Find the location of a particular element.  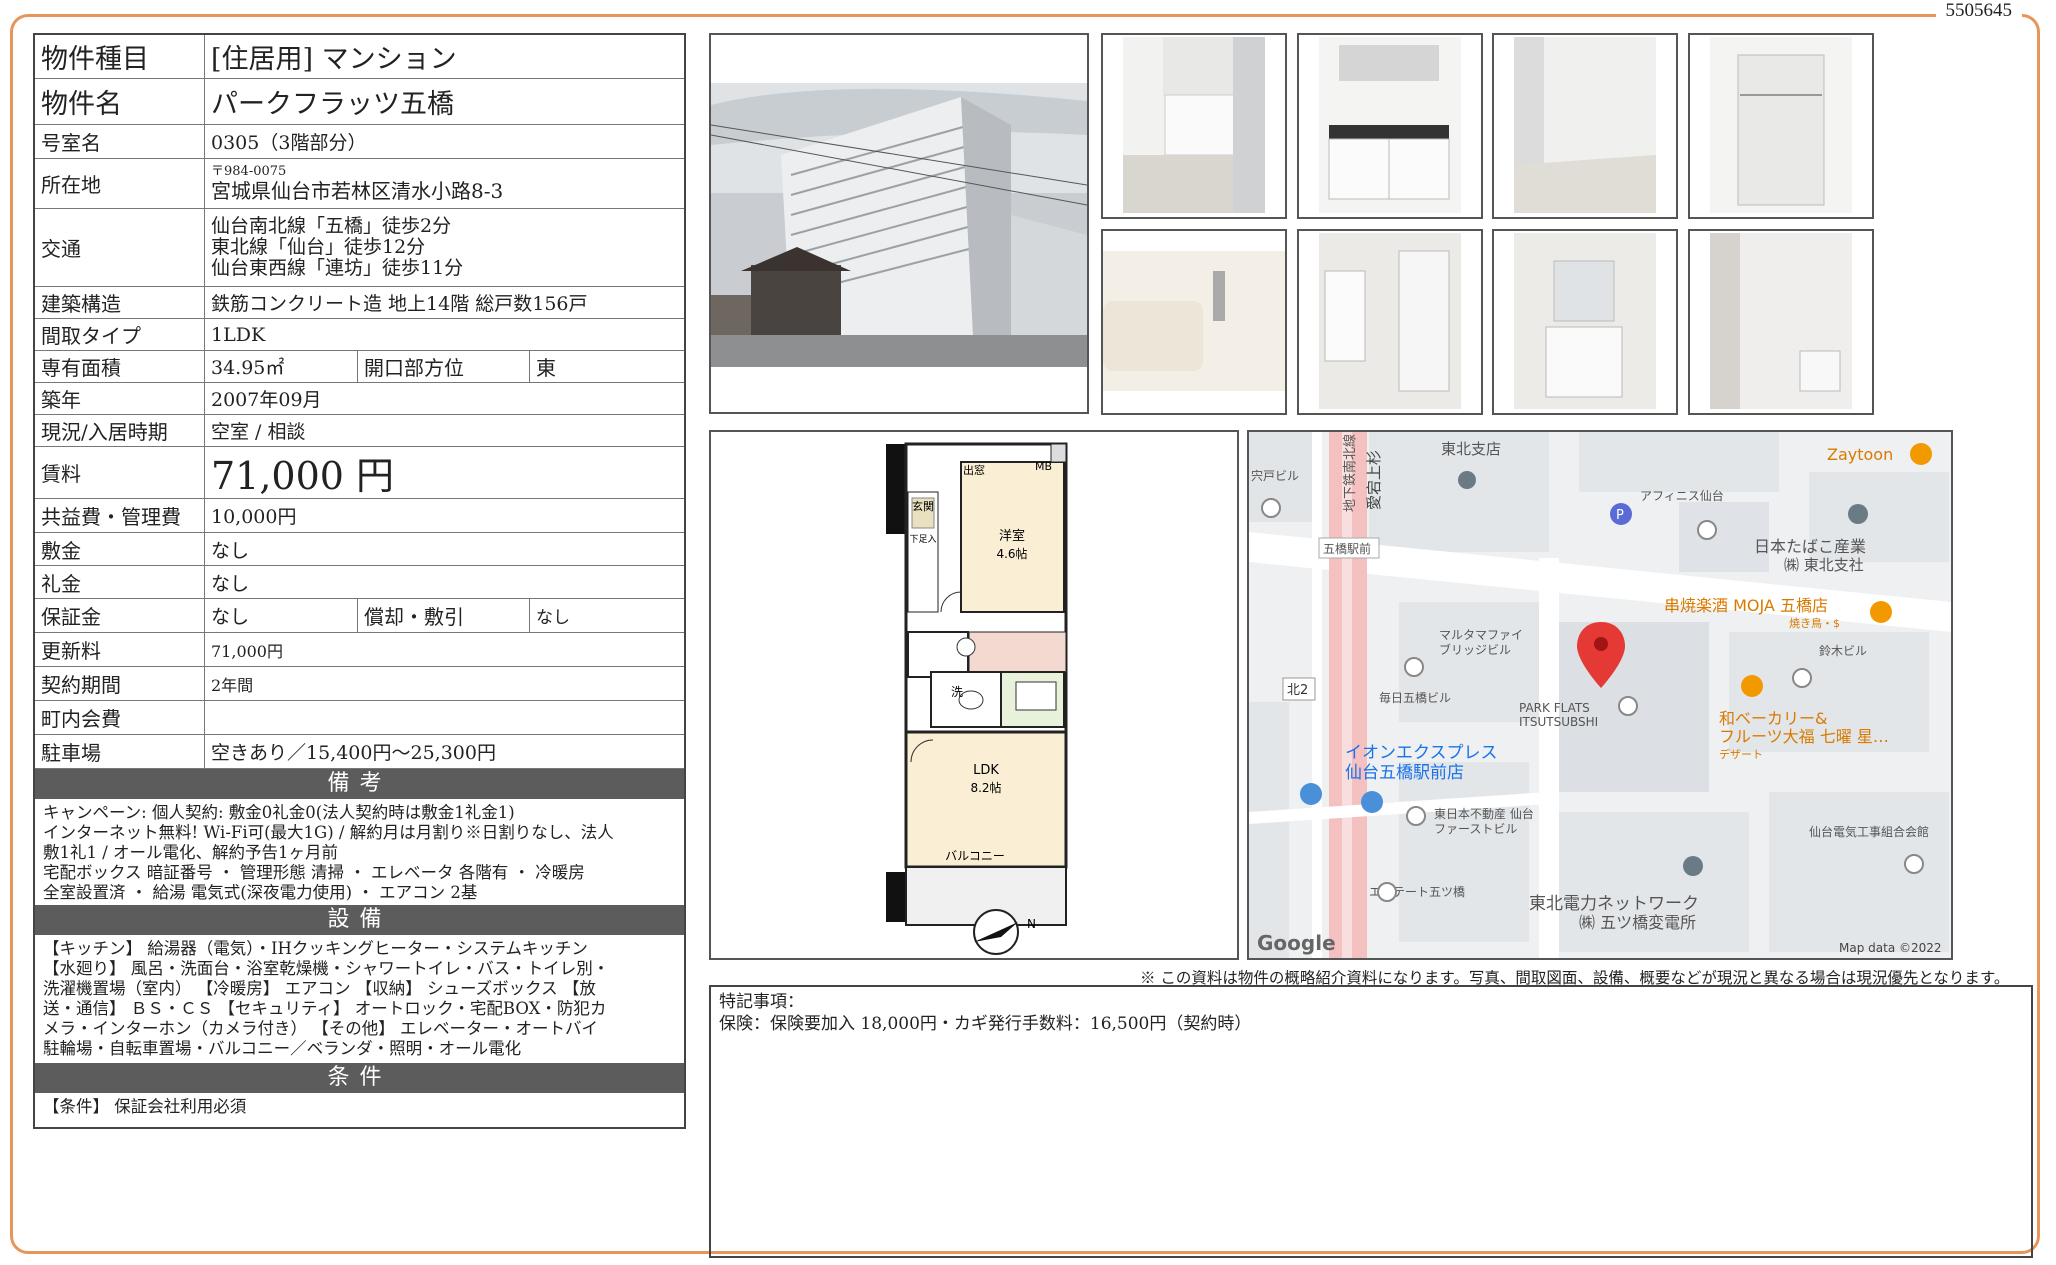

photo-closet-image is located at coordinates (1781, 125).